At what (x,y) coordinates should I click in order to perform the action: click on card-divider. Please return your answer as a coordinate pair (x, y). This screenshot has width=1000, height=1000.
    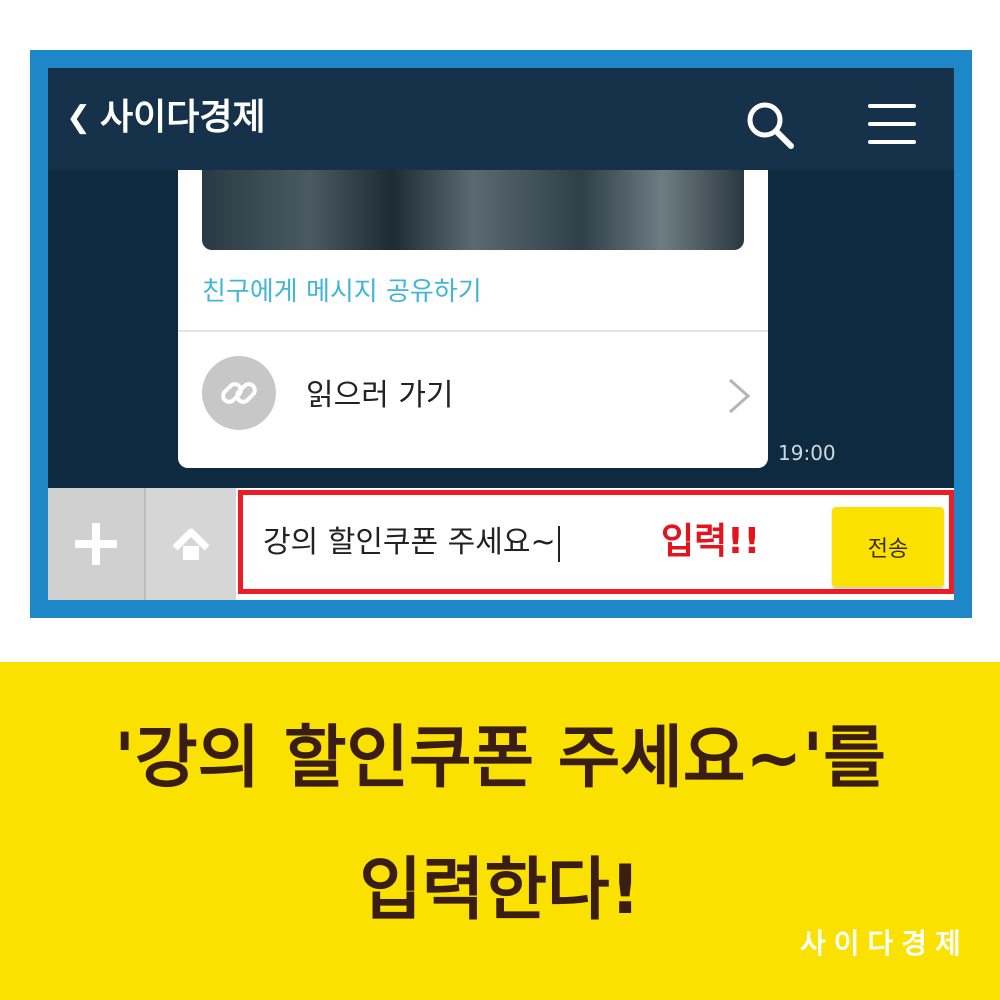
    Looking at the image, I should click on (473, 331).